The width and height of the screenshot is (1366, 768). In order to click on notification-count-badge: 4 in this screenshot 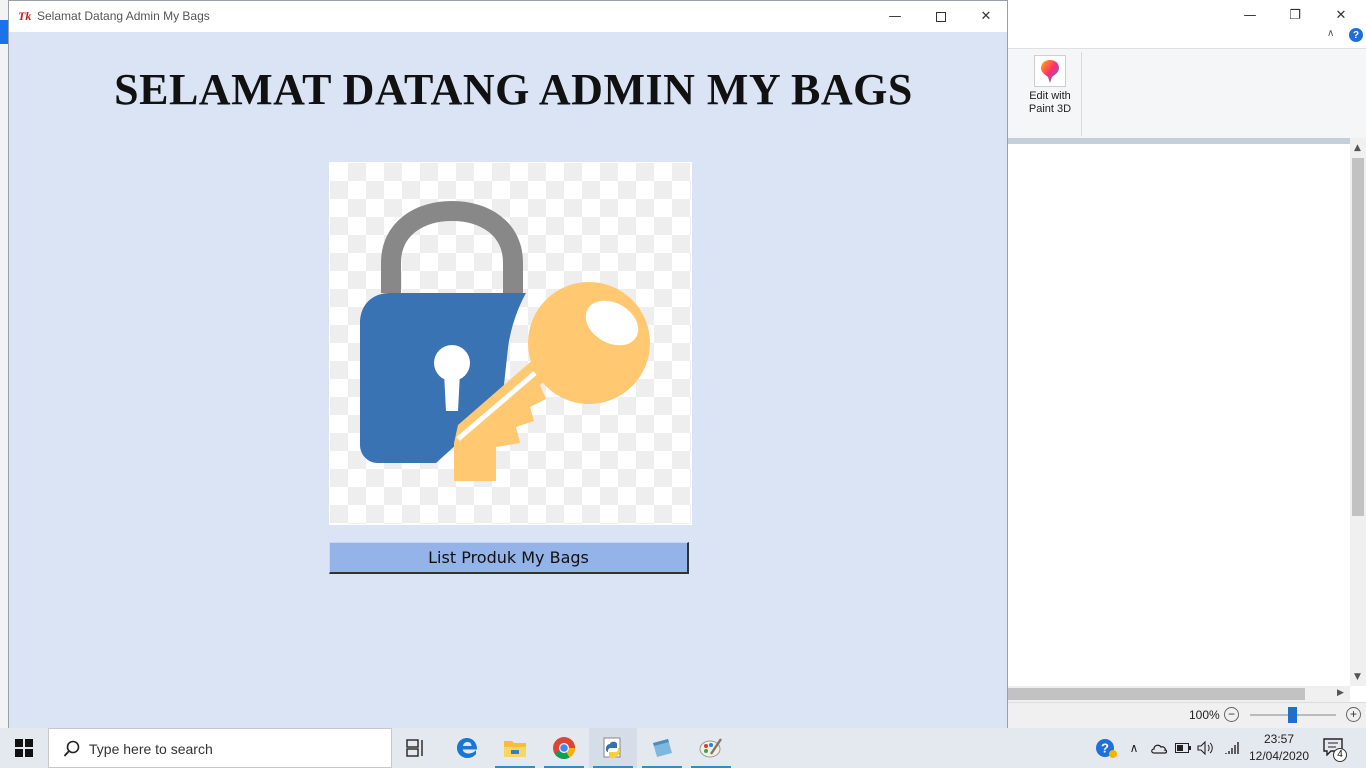, I will do `click(1340, 755)`.